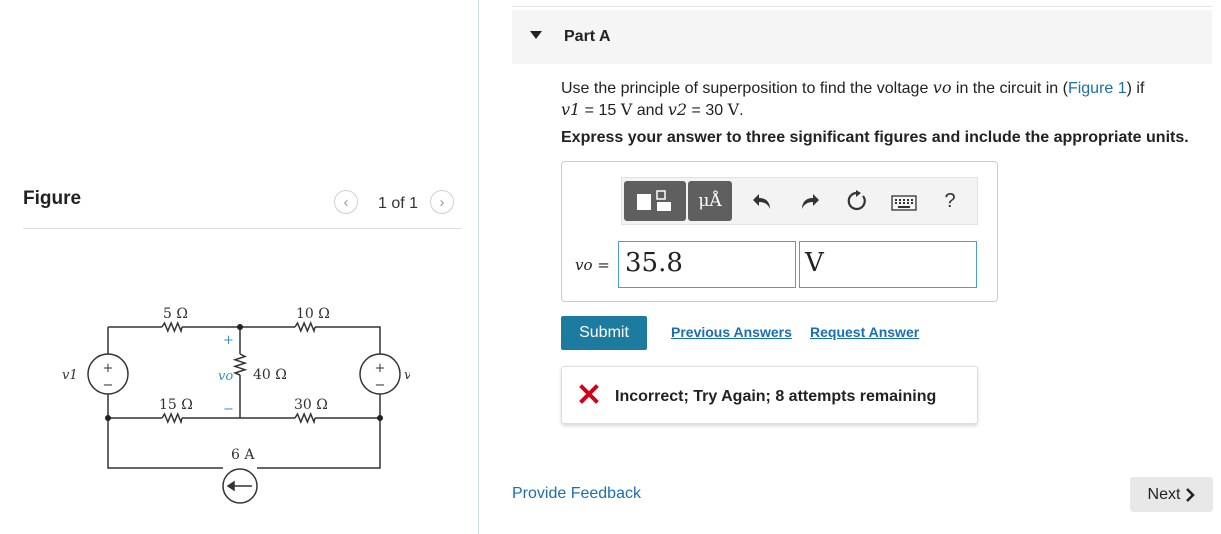  Describe the element at coordinates (175, 314) in the screenshot. I see `resistor-5-label: 5 Ω` at that location.